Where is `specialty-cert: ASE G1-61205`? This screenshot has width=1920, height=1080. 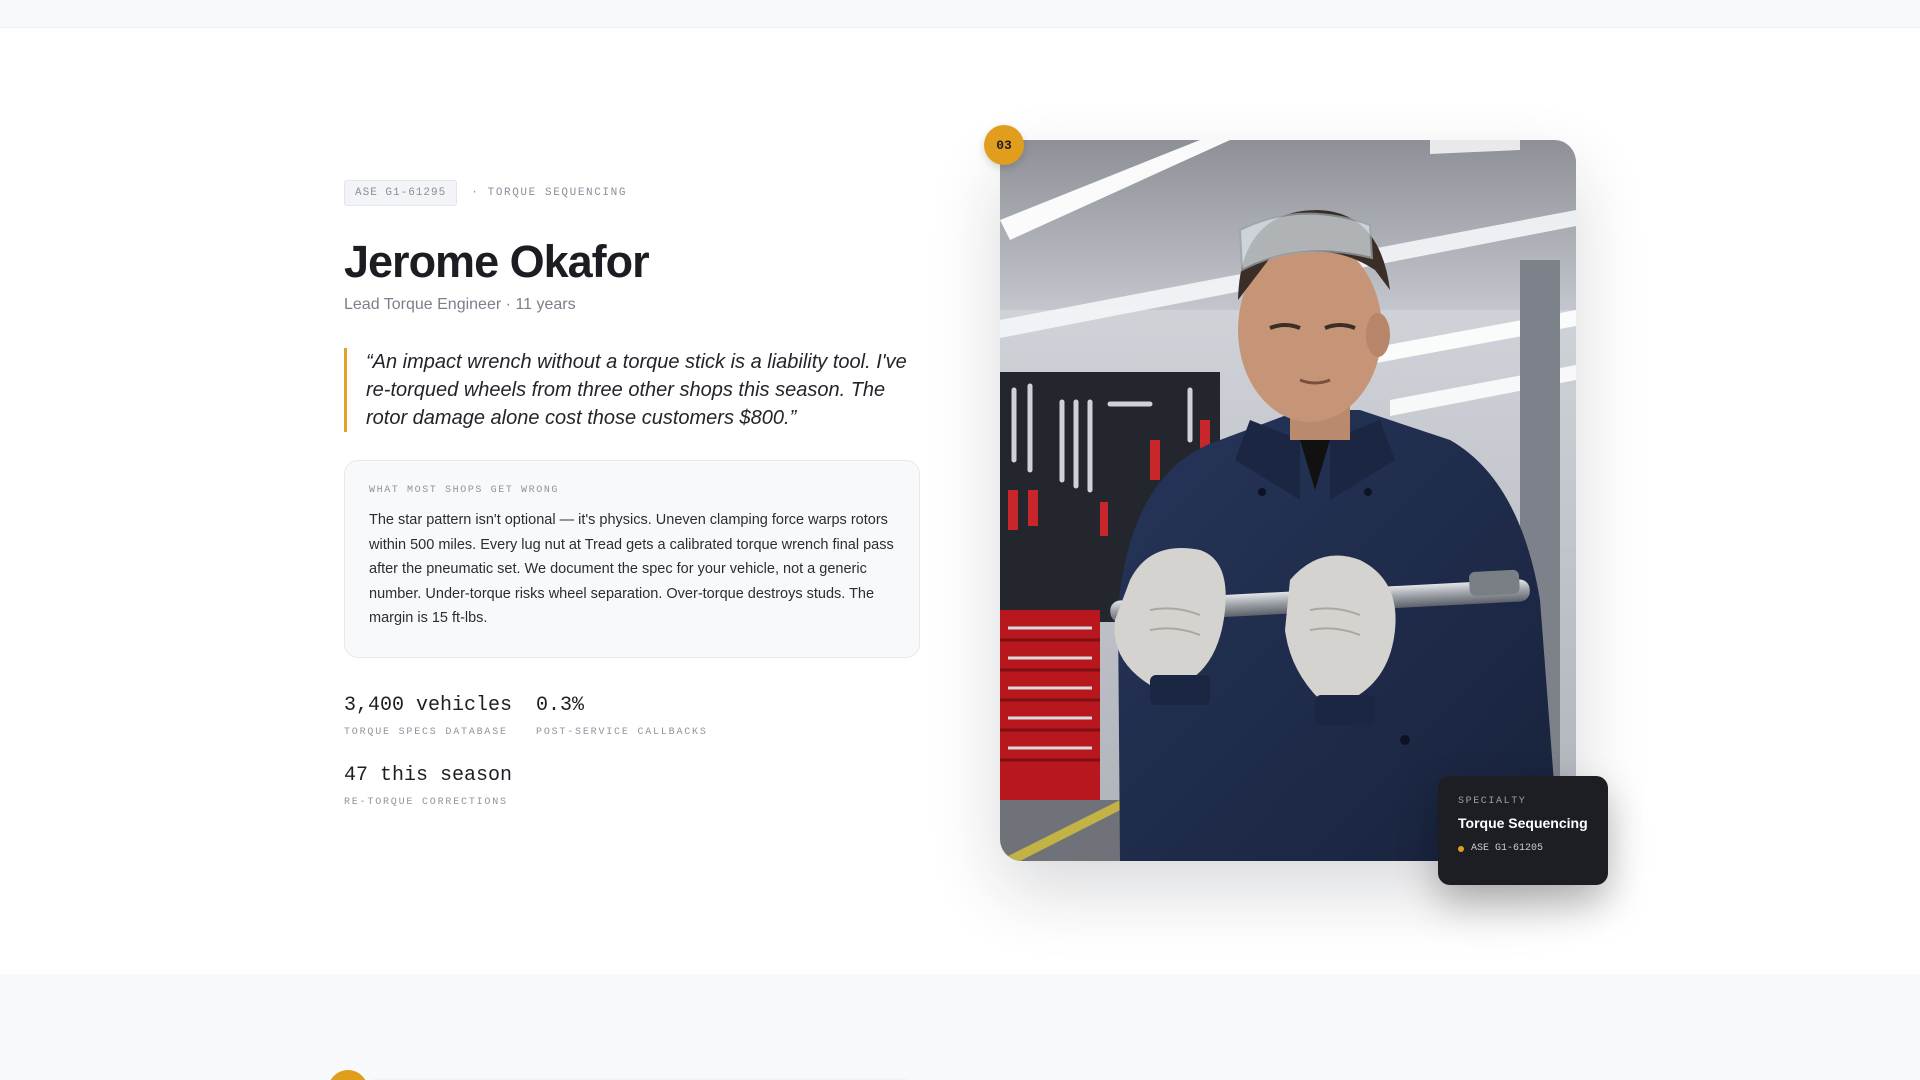
specialty-cert: ASE G1-61205 is located at coordinates (1507, 848).